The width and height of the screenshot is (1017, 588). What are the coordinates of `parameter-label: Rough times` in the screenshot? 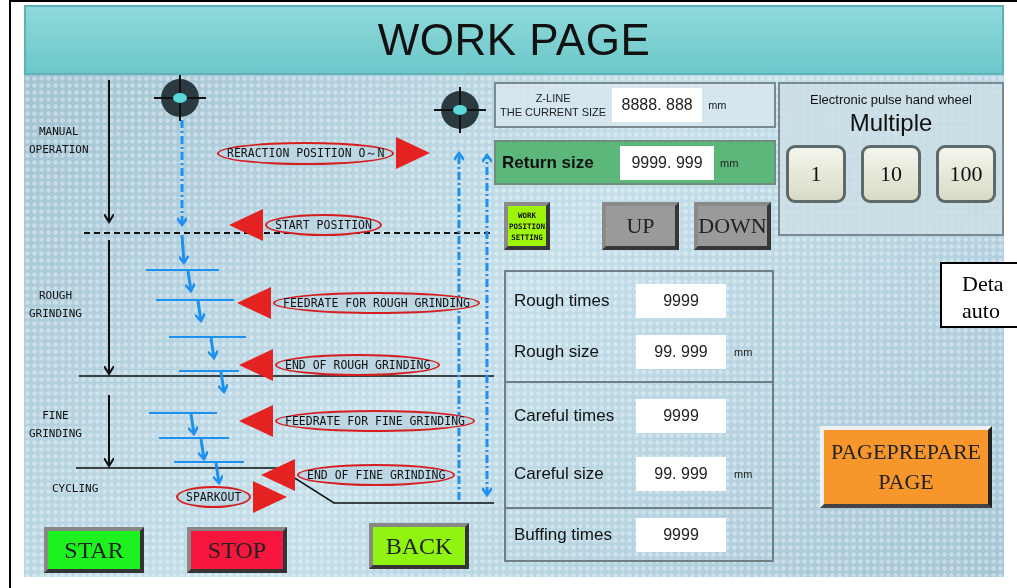 It's located at (562, 301).